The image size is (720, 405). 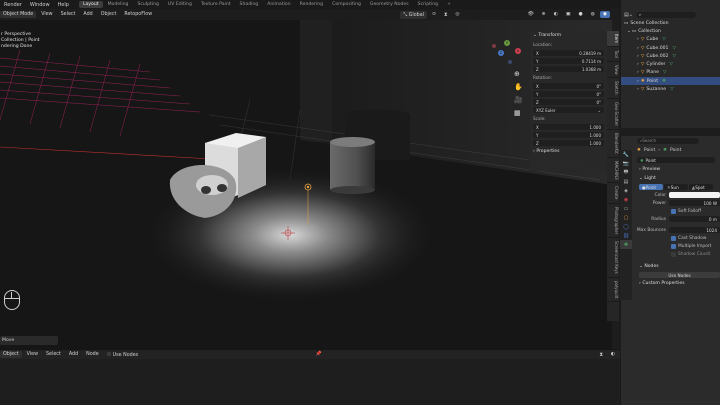 I want to click on scale-z-row: Z 1.000, so click(x=568, y=143).